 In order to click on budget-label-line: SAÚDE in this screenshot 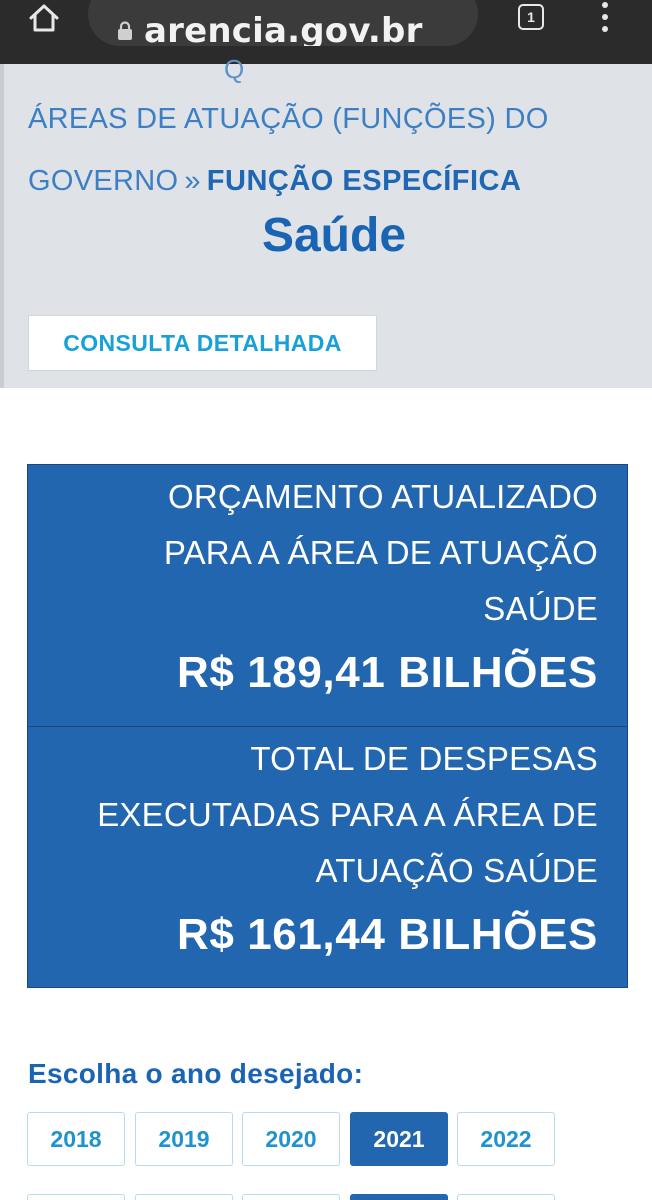, I will do `click(540, 608)`.